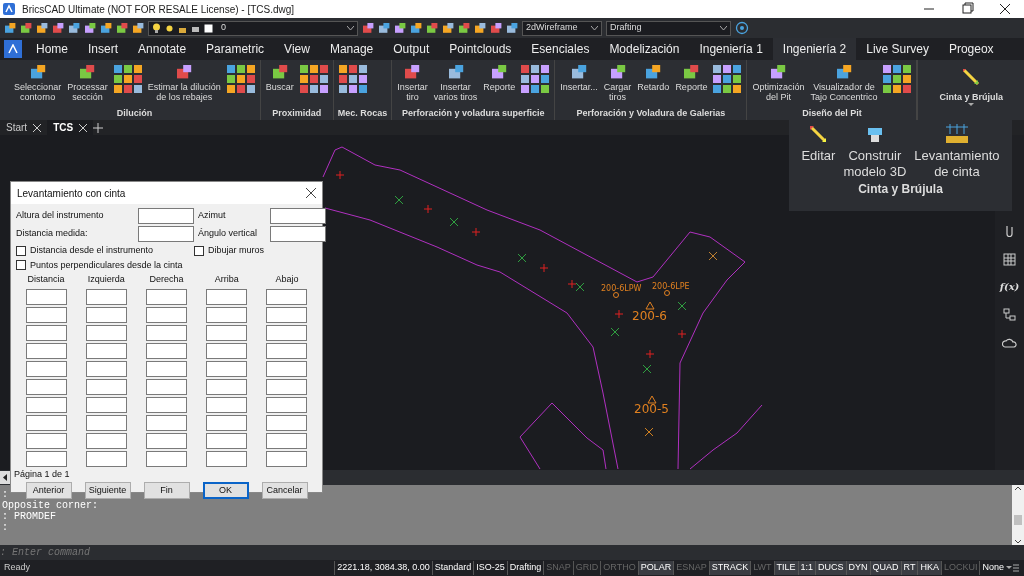  What do you see at coordinates (480, 49) in the screenshot?
I see `ribbon-tab: Pointclouds` at bounding box center [480, 49].